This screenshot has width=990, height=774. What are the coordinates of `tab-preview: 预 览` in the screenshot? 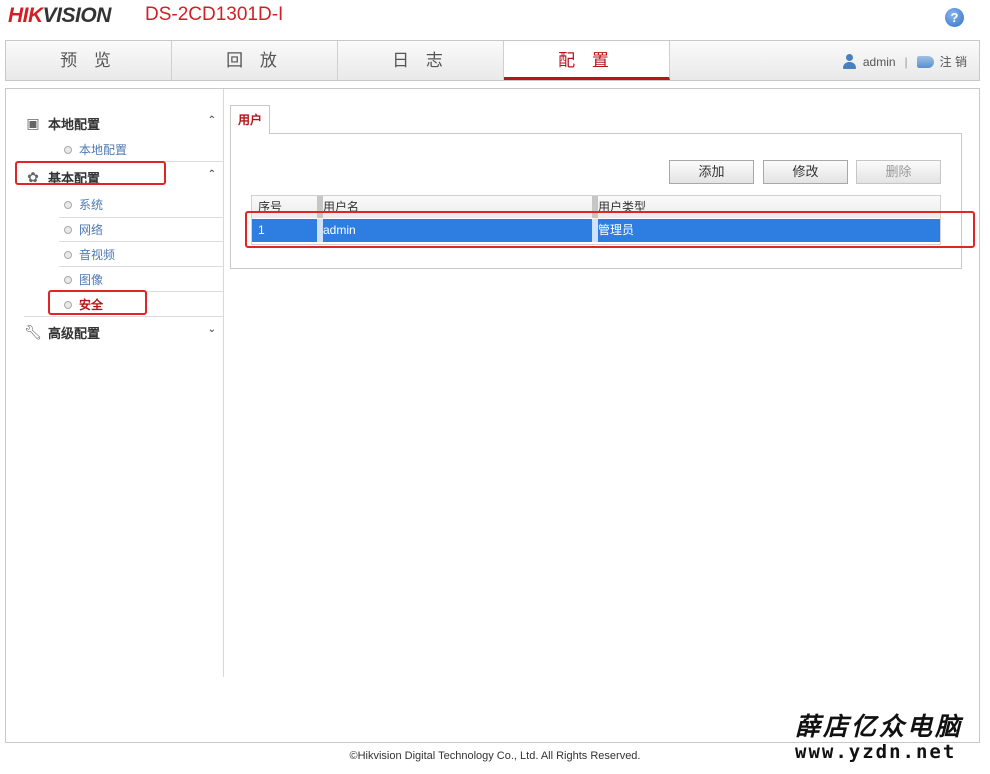 It's located at (89, 60).